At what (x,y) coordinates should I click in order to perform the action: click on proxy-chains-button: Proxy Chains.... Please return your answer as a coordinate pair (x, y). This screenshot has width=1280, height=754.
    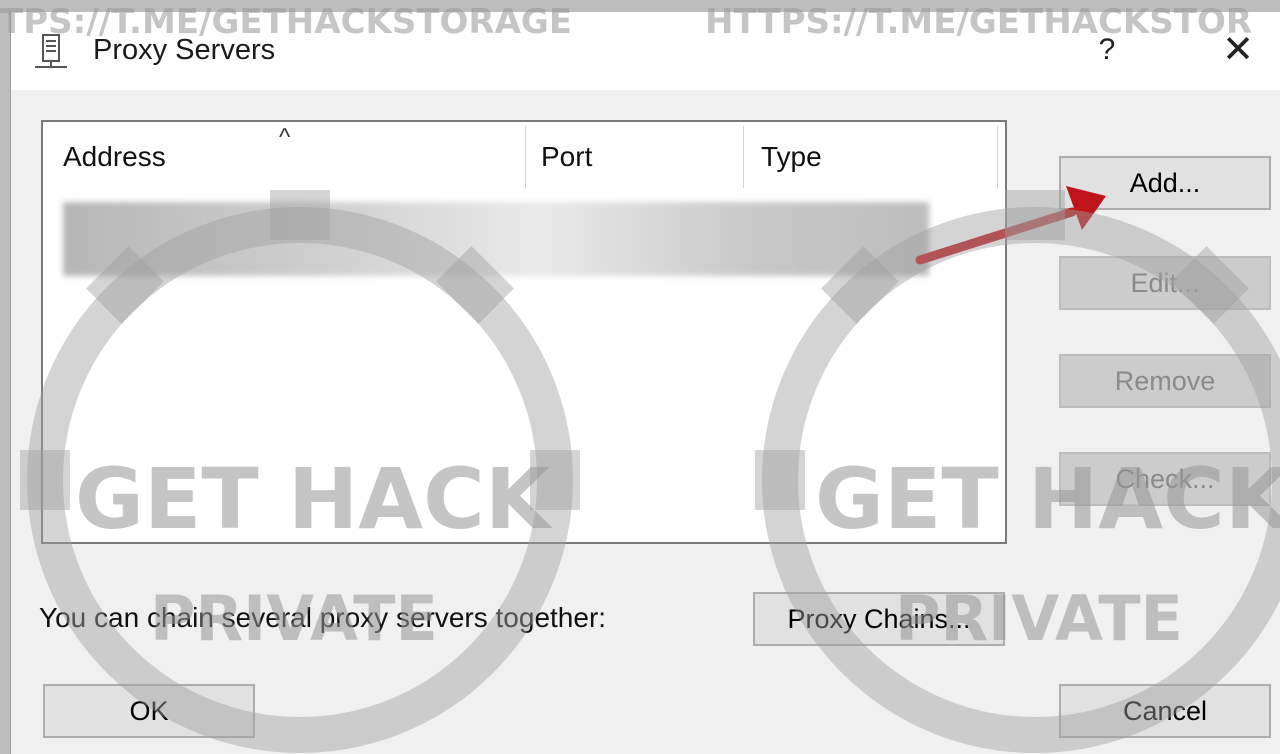
    Looking at the image, I should click on (879, 619).